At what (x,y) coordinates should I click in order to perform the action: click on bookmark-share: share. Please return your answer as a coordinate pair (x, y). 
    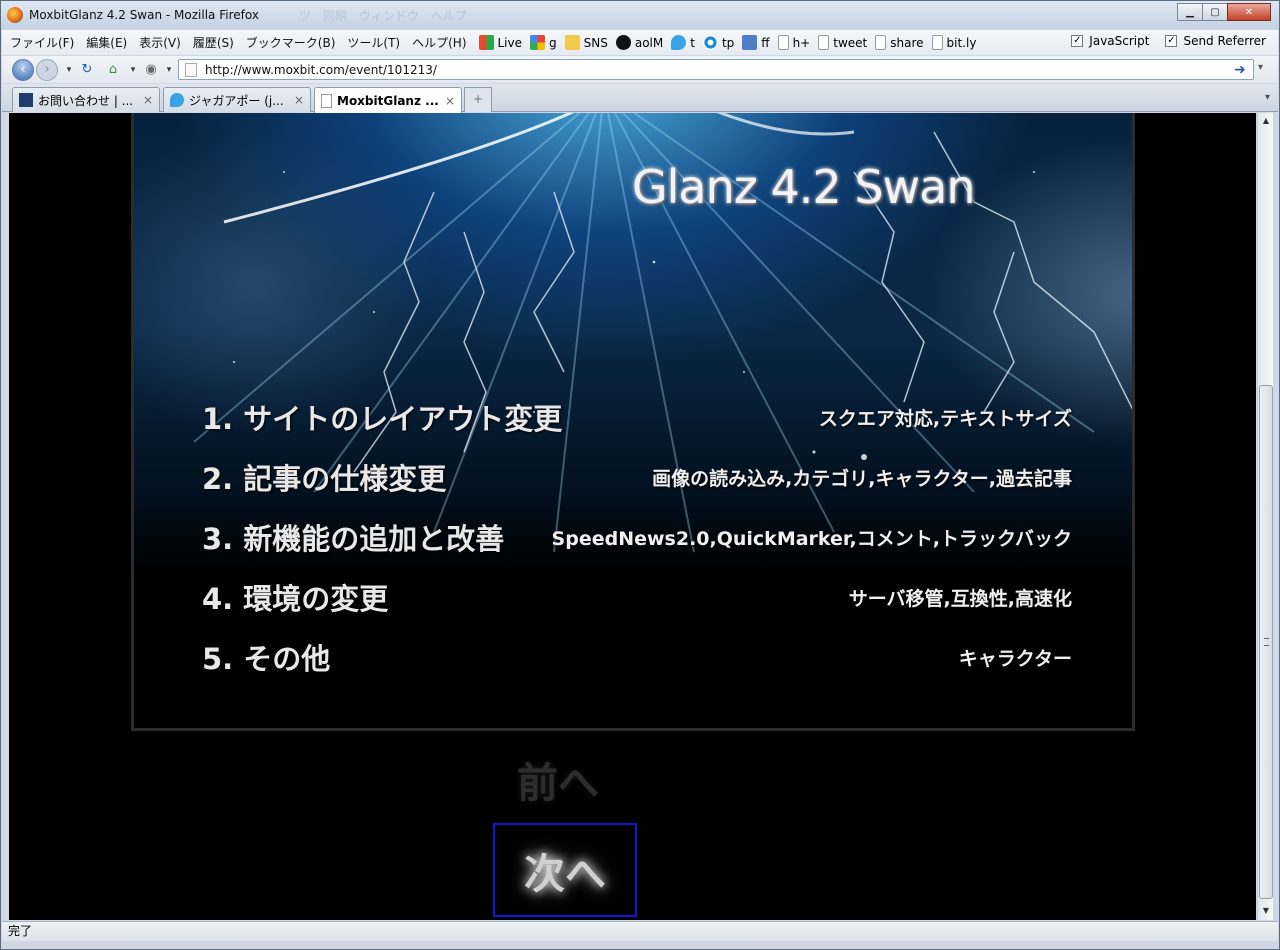
    Looking at the image, I should click on (899, 42).